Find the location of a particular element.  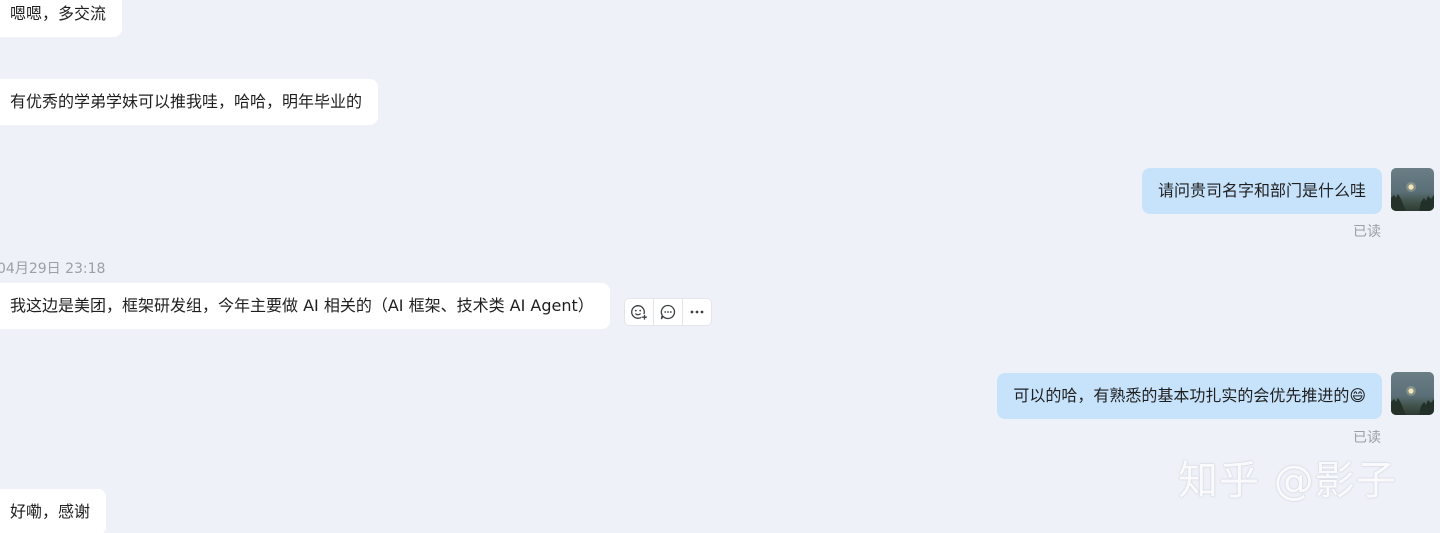

more-dots-icon is located at coordinates (697, 312).